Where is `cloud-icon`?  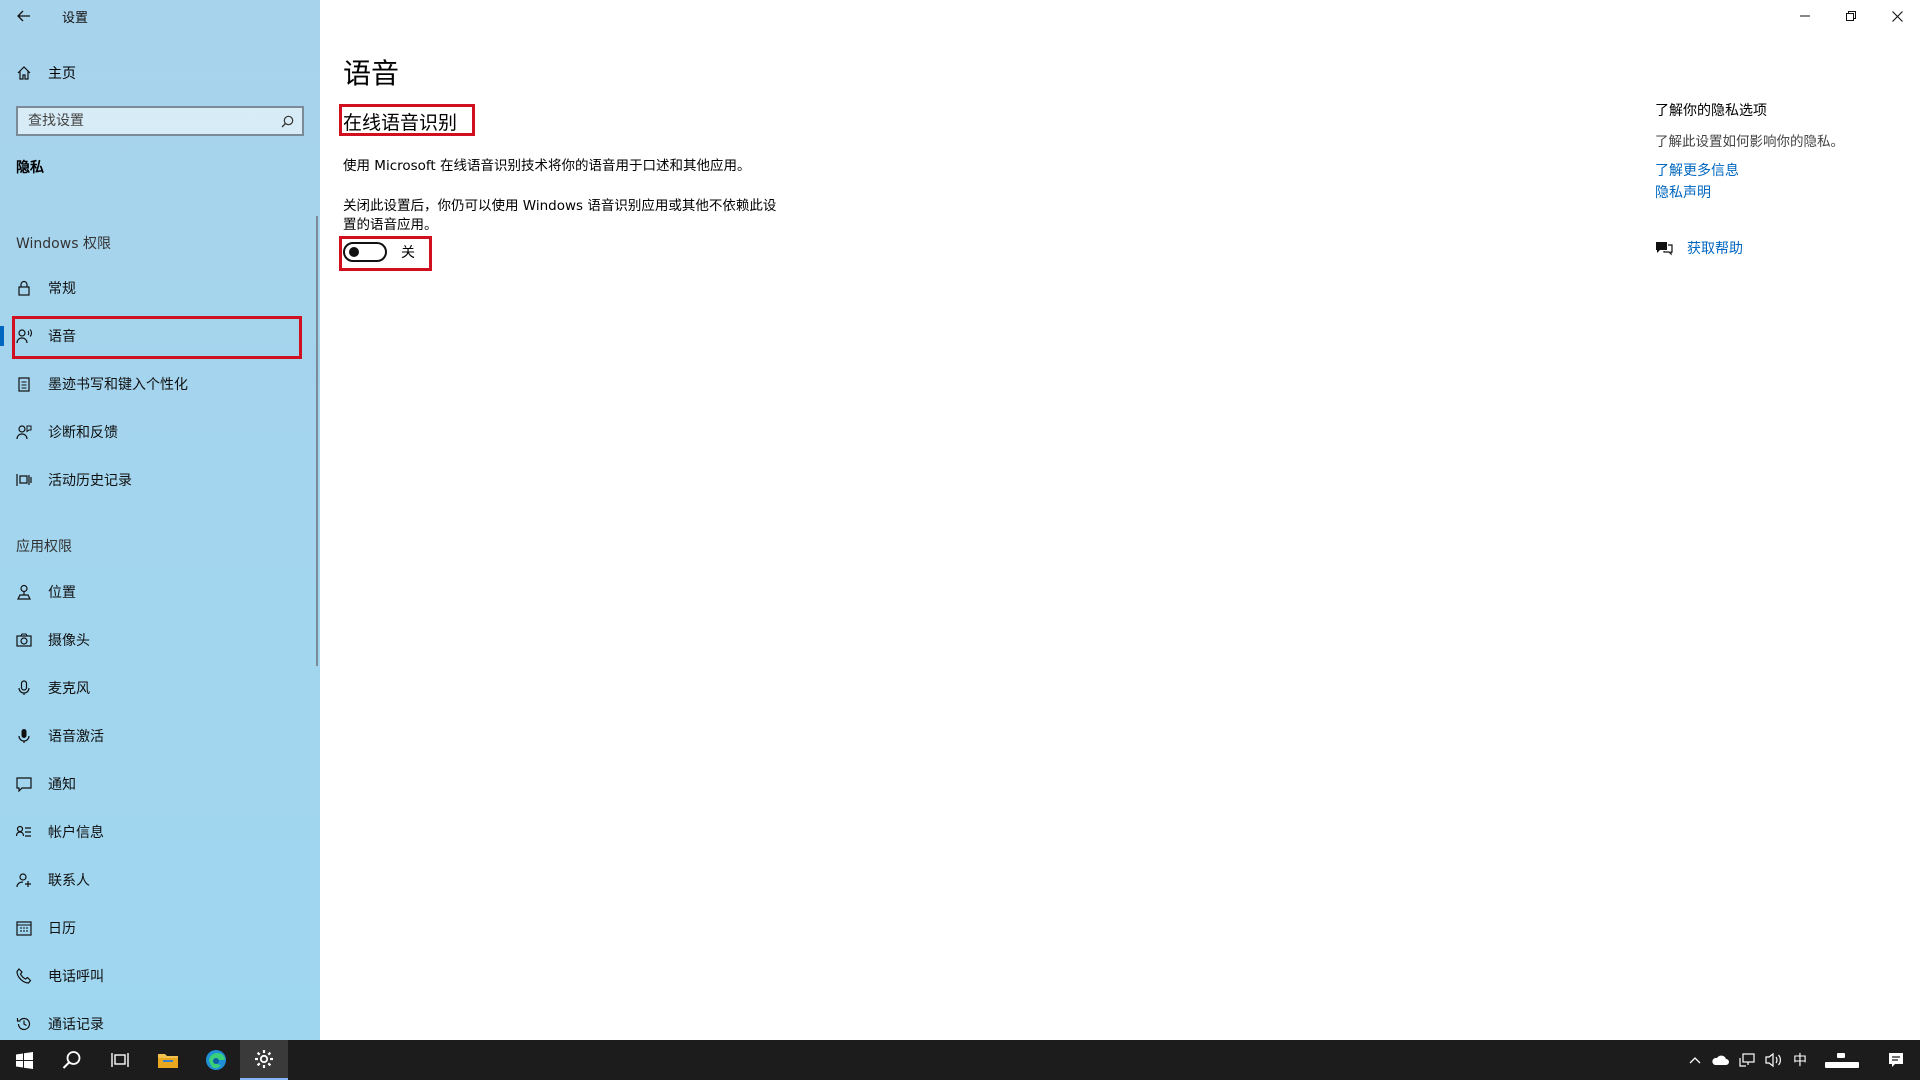
cloud-icon is located at coordinates (1720, 1060).